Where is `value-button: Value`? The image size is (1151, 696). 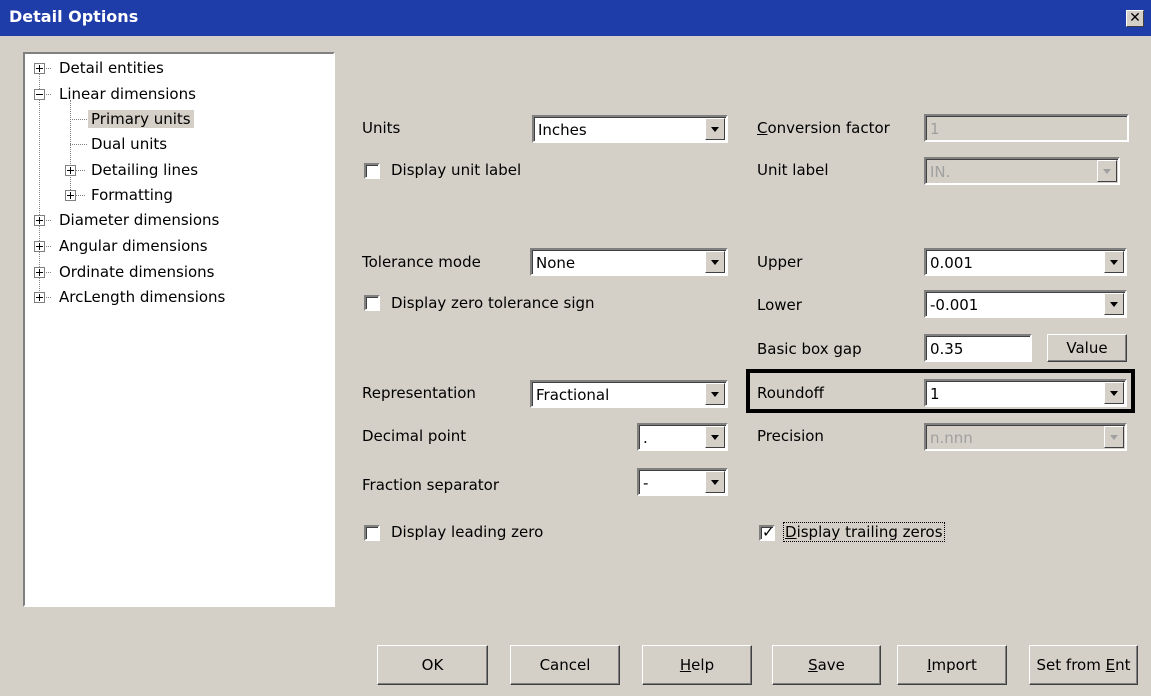
value-button: Value is located at coordinates (1087, 348).